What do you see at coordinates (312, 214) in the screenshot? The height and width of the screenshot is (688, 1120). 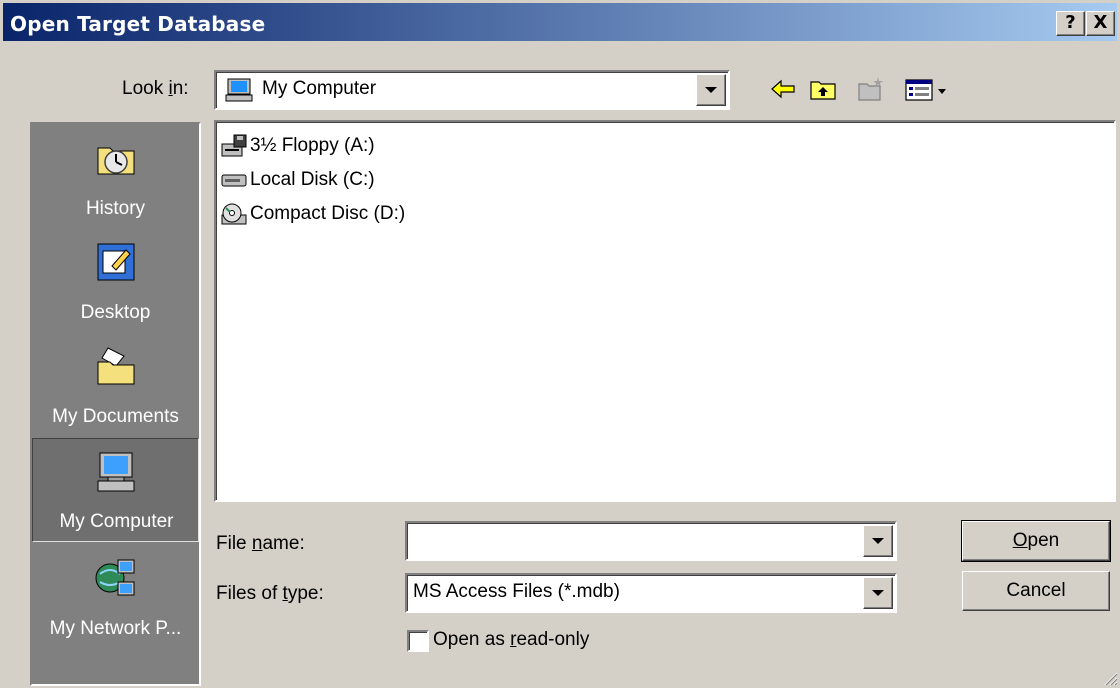 I see `list-item-compact-disc: Compact Disc (D:)` at bounding box center [312, 214].